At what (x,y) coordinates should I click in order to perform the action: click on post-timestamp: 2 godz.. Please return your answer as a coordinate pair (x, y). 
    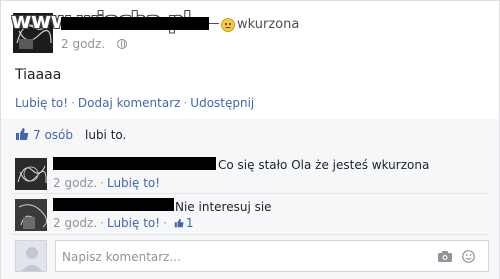
    Looking at the image, I should click on (83, 44).